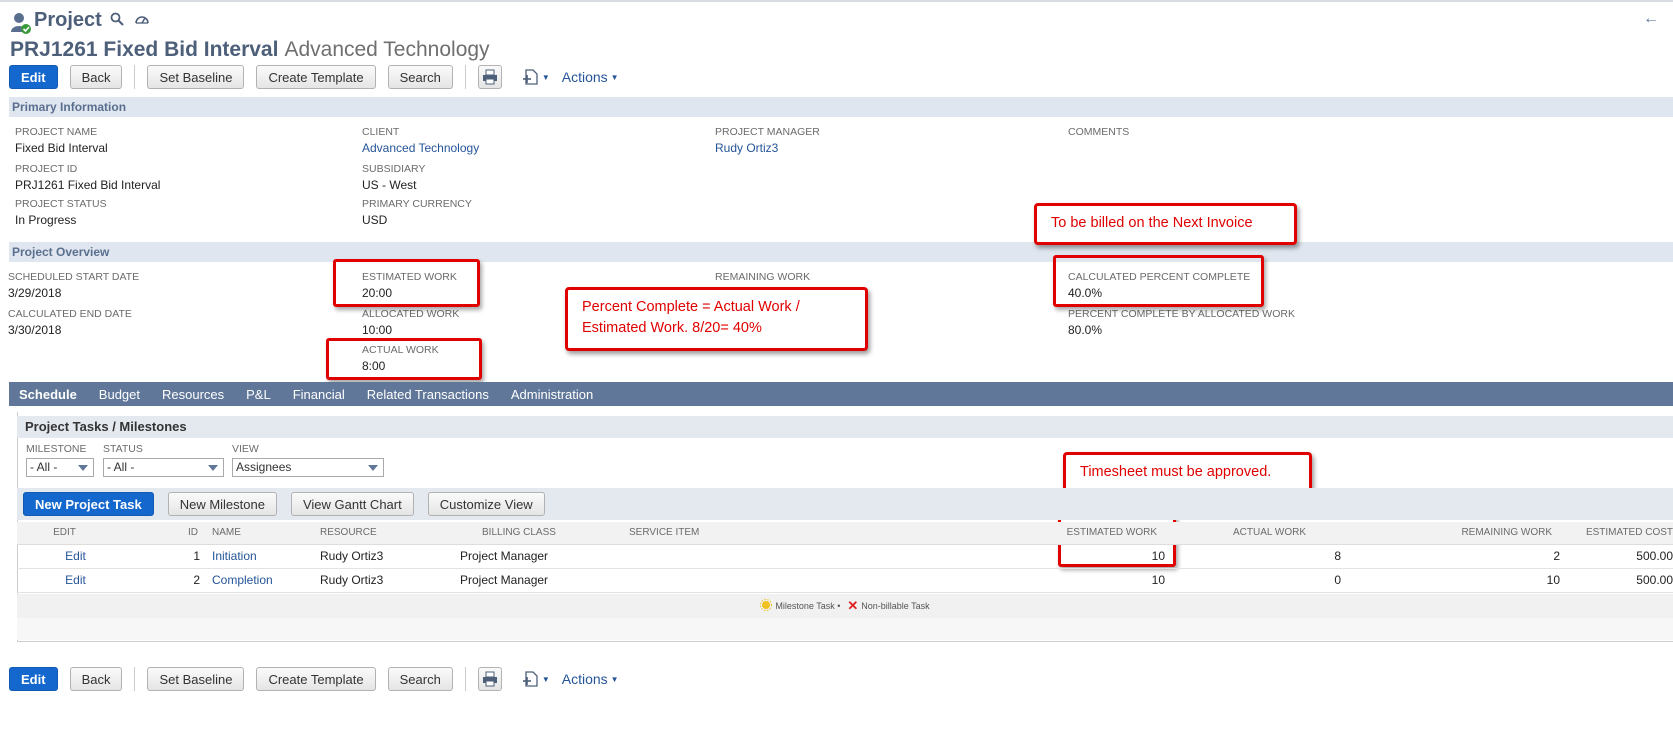  What do you see at coordinates (56, 132) in the screenshot?
I see `field-label: PROJECT NAME` at bounding box center [56, 132].